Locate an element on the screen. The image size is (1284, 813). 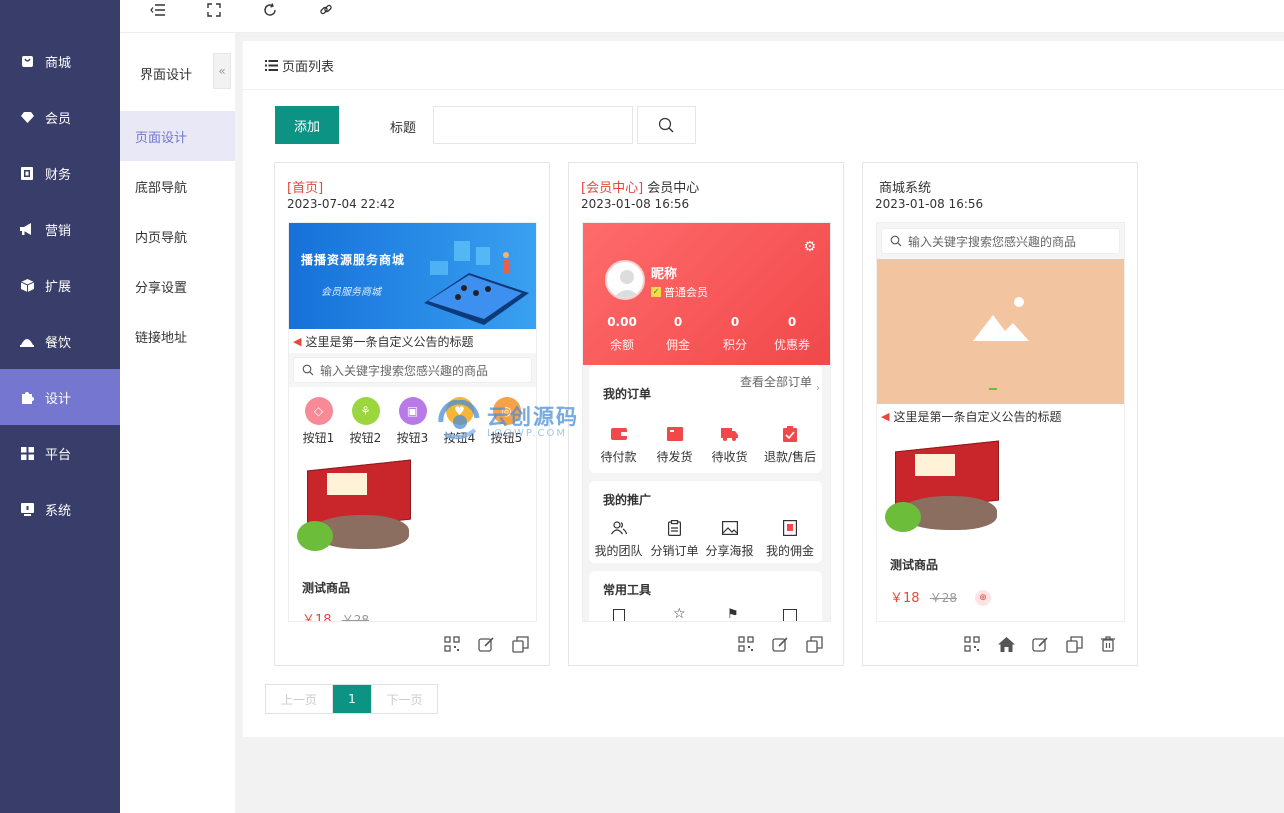
subnav-item-share-settings: 分享设置 is located at coordinates (177, 286).